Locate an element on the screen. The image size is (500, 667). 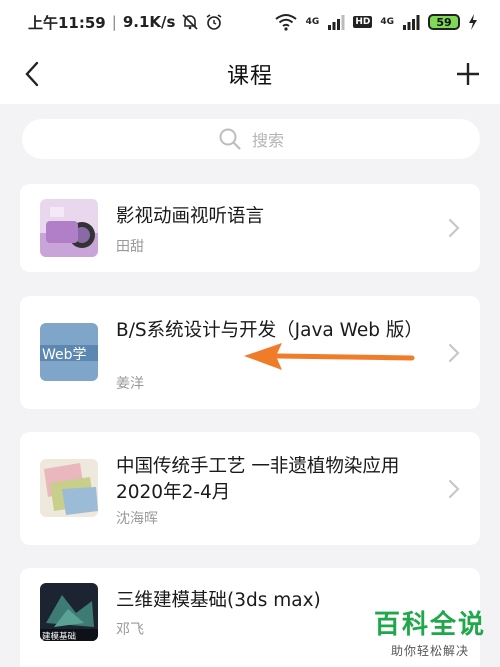
watermark-title: 百科全说 is located at coordinates (429, 625).